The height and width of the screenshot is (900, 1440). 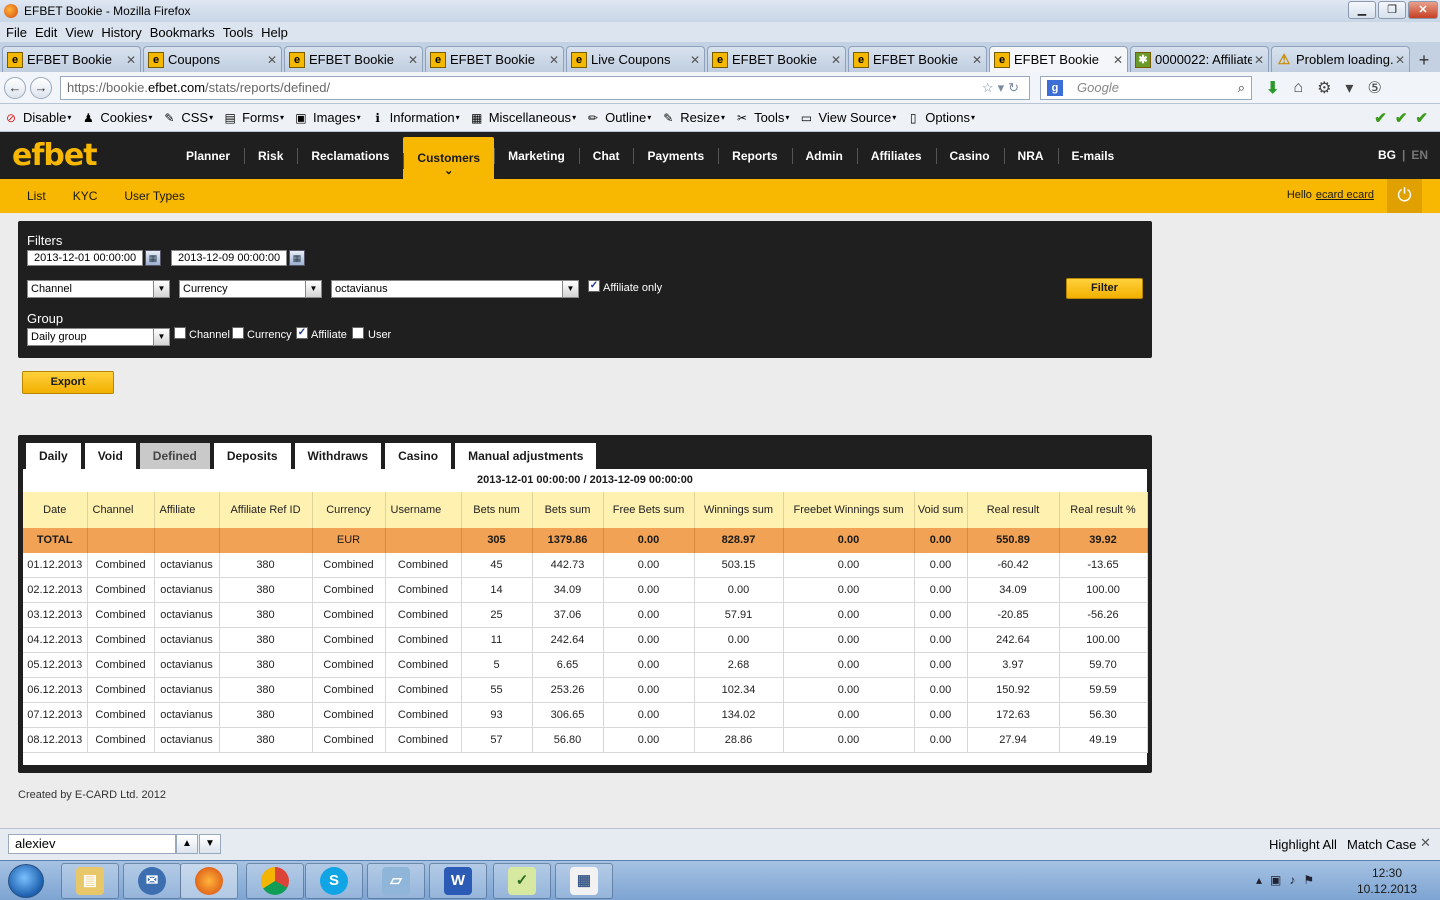 I want to click on date-from-input: 2013-12-01 00:00:00, so click(x=85, y=258).